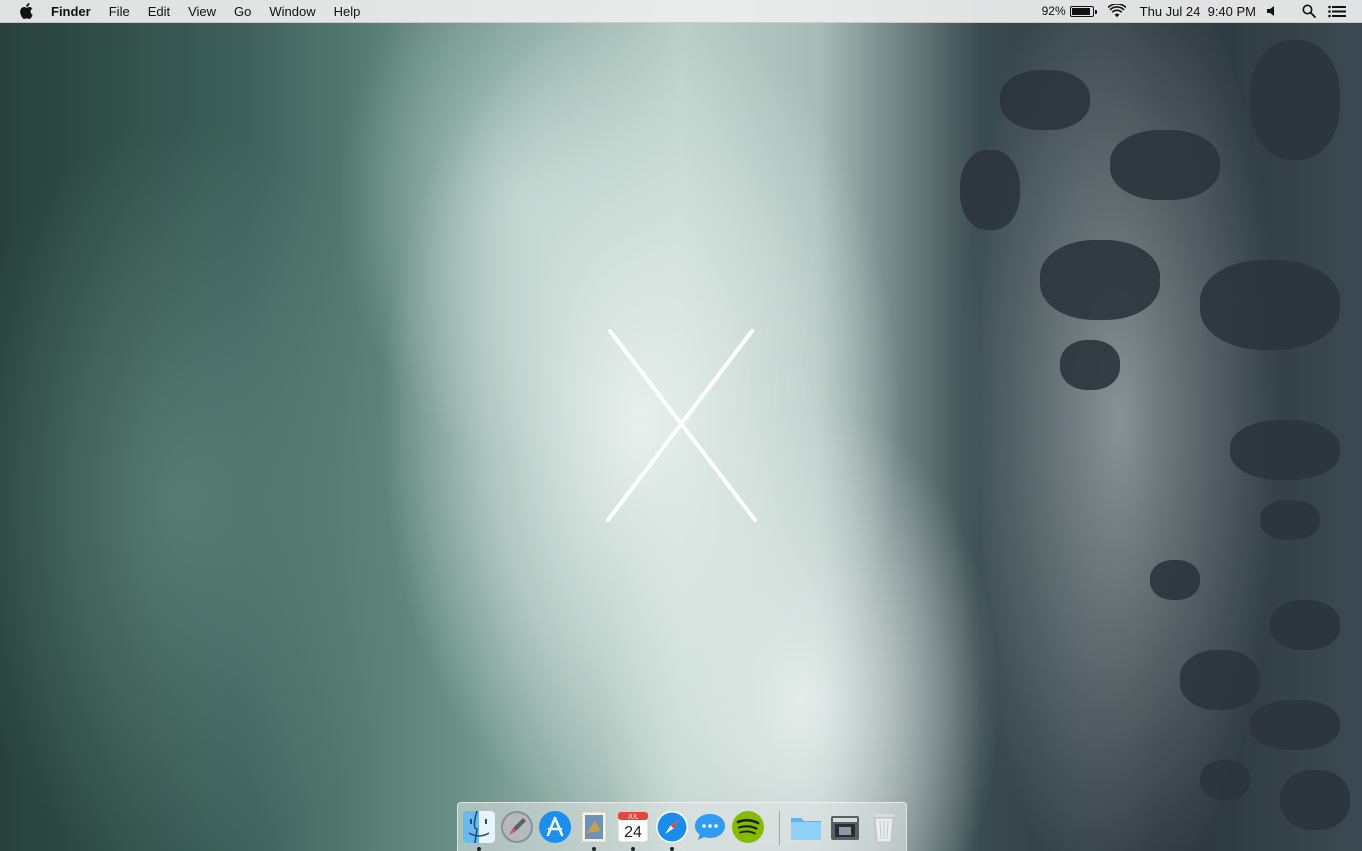 The height and width of the screenshot is (851, 1362). What do you see at coordinates (594, 827) in the screenshot?
I see `mail-stamp-icon` at bounding box center [594, 827].